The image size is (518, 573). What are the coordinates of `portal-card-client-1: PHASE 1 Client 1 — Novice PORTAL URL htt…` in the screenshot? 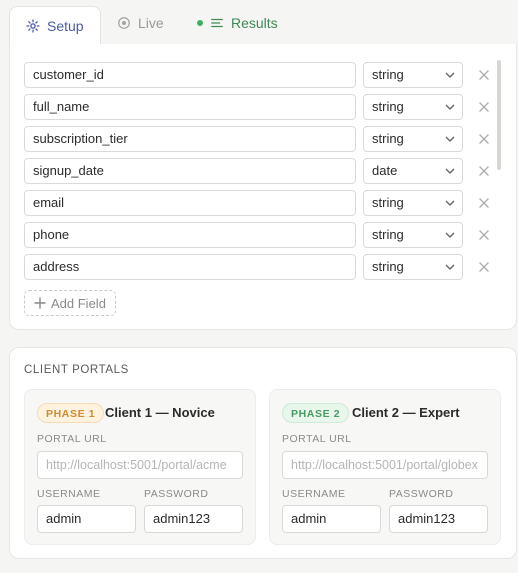 It's located at (140, 467).